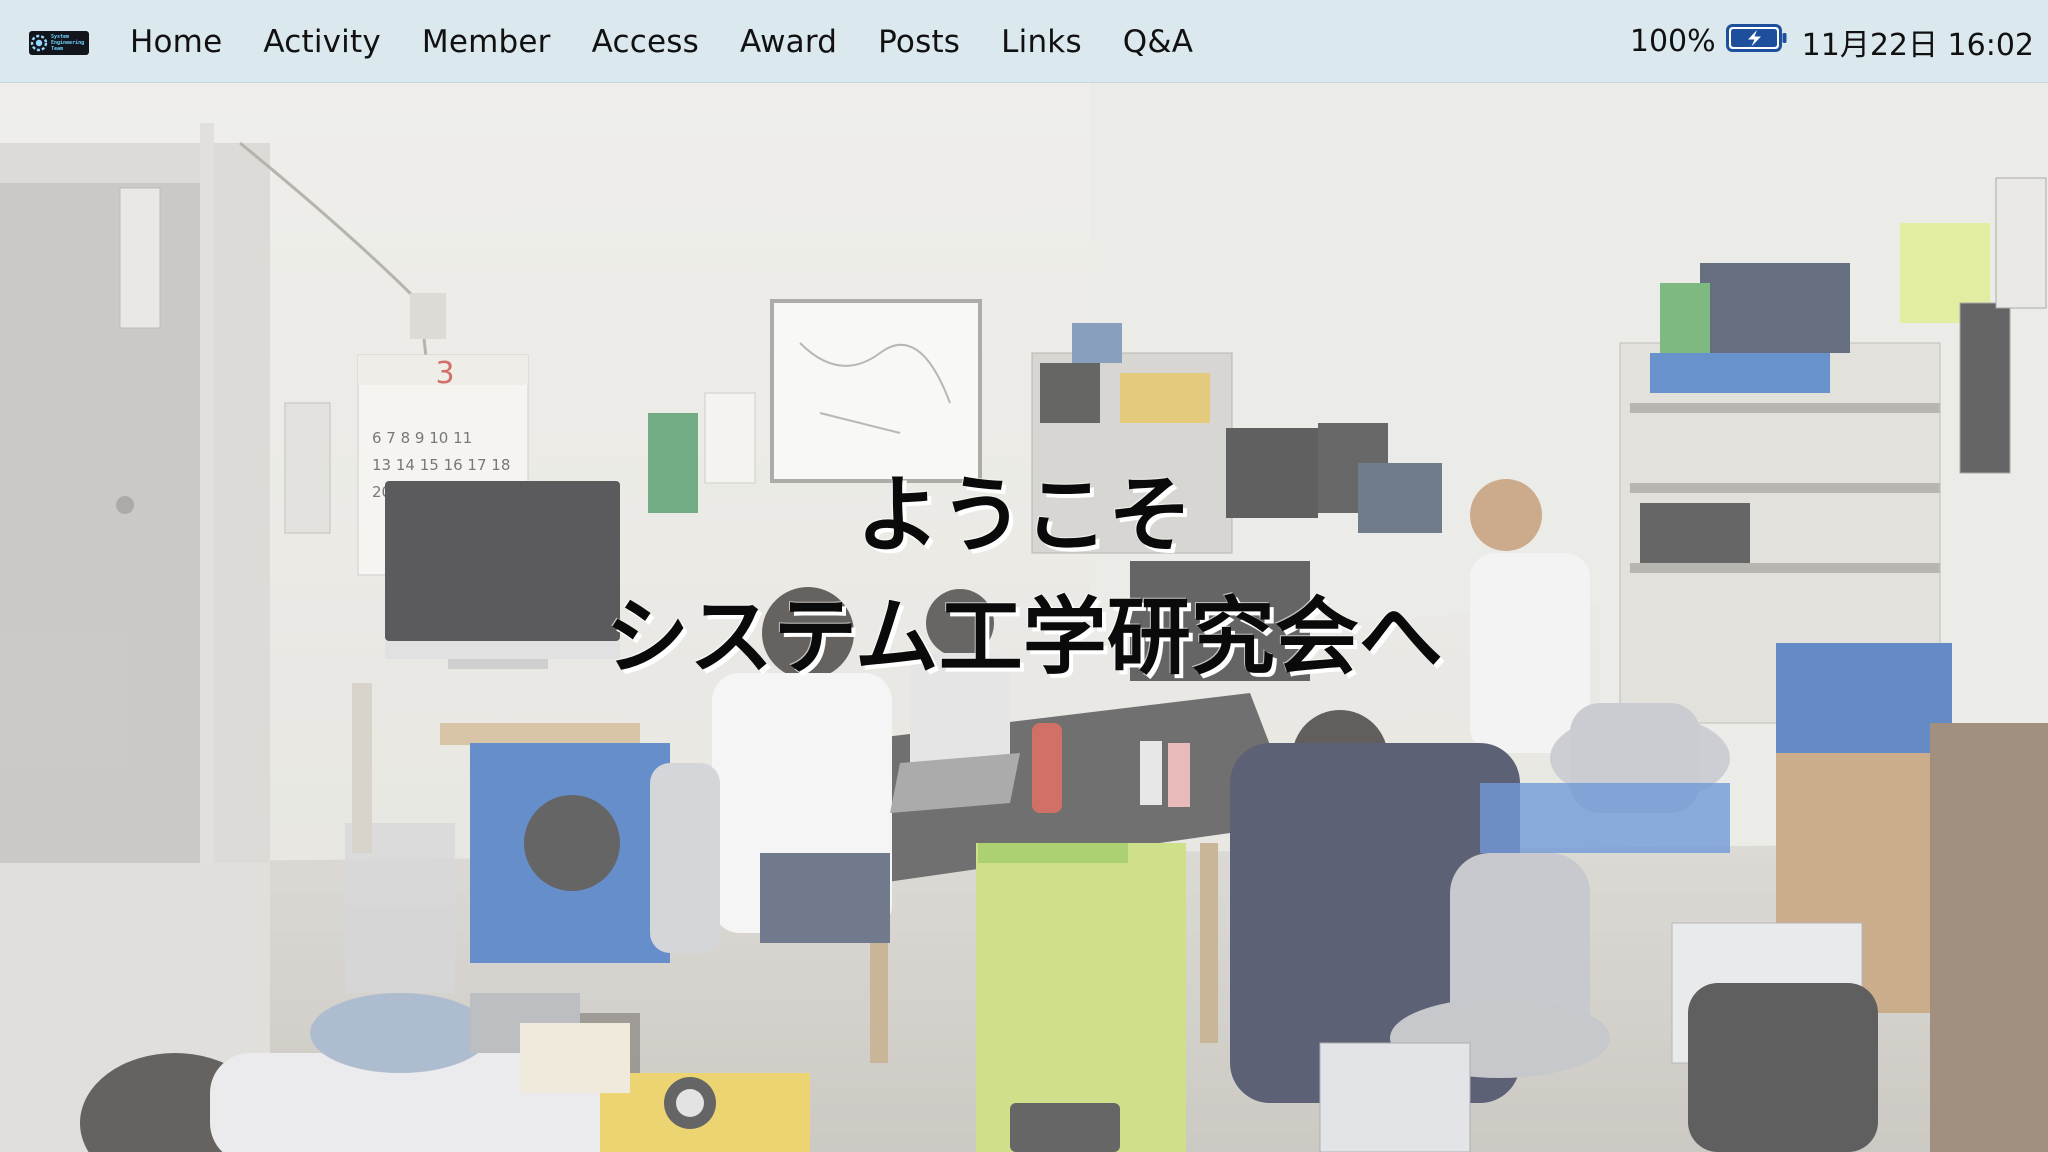 Image resolution: width=2048 pixels, height=1152 pixels. I want to click on nav-home: Home, so click(176, 42).